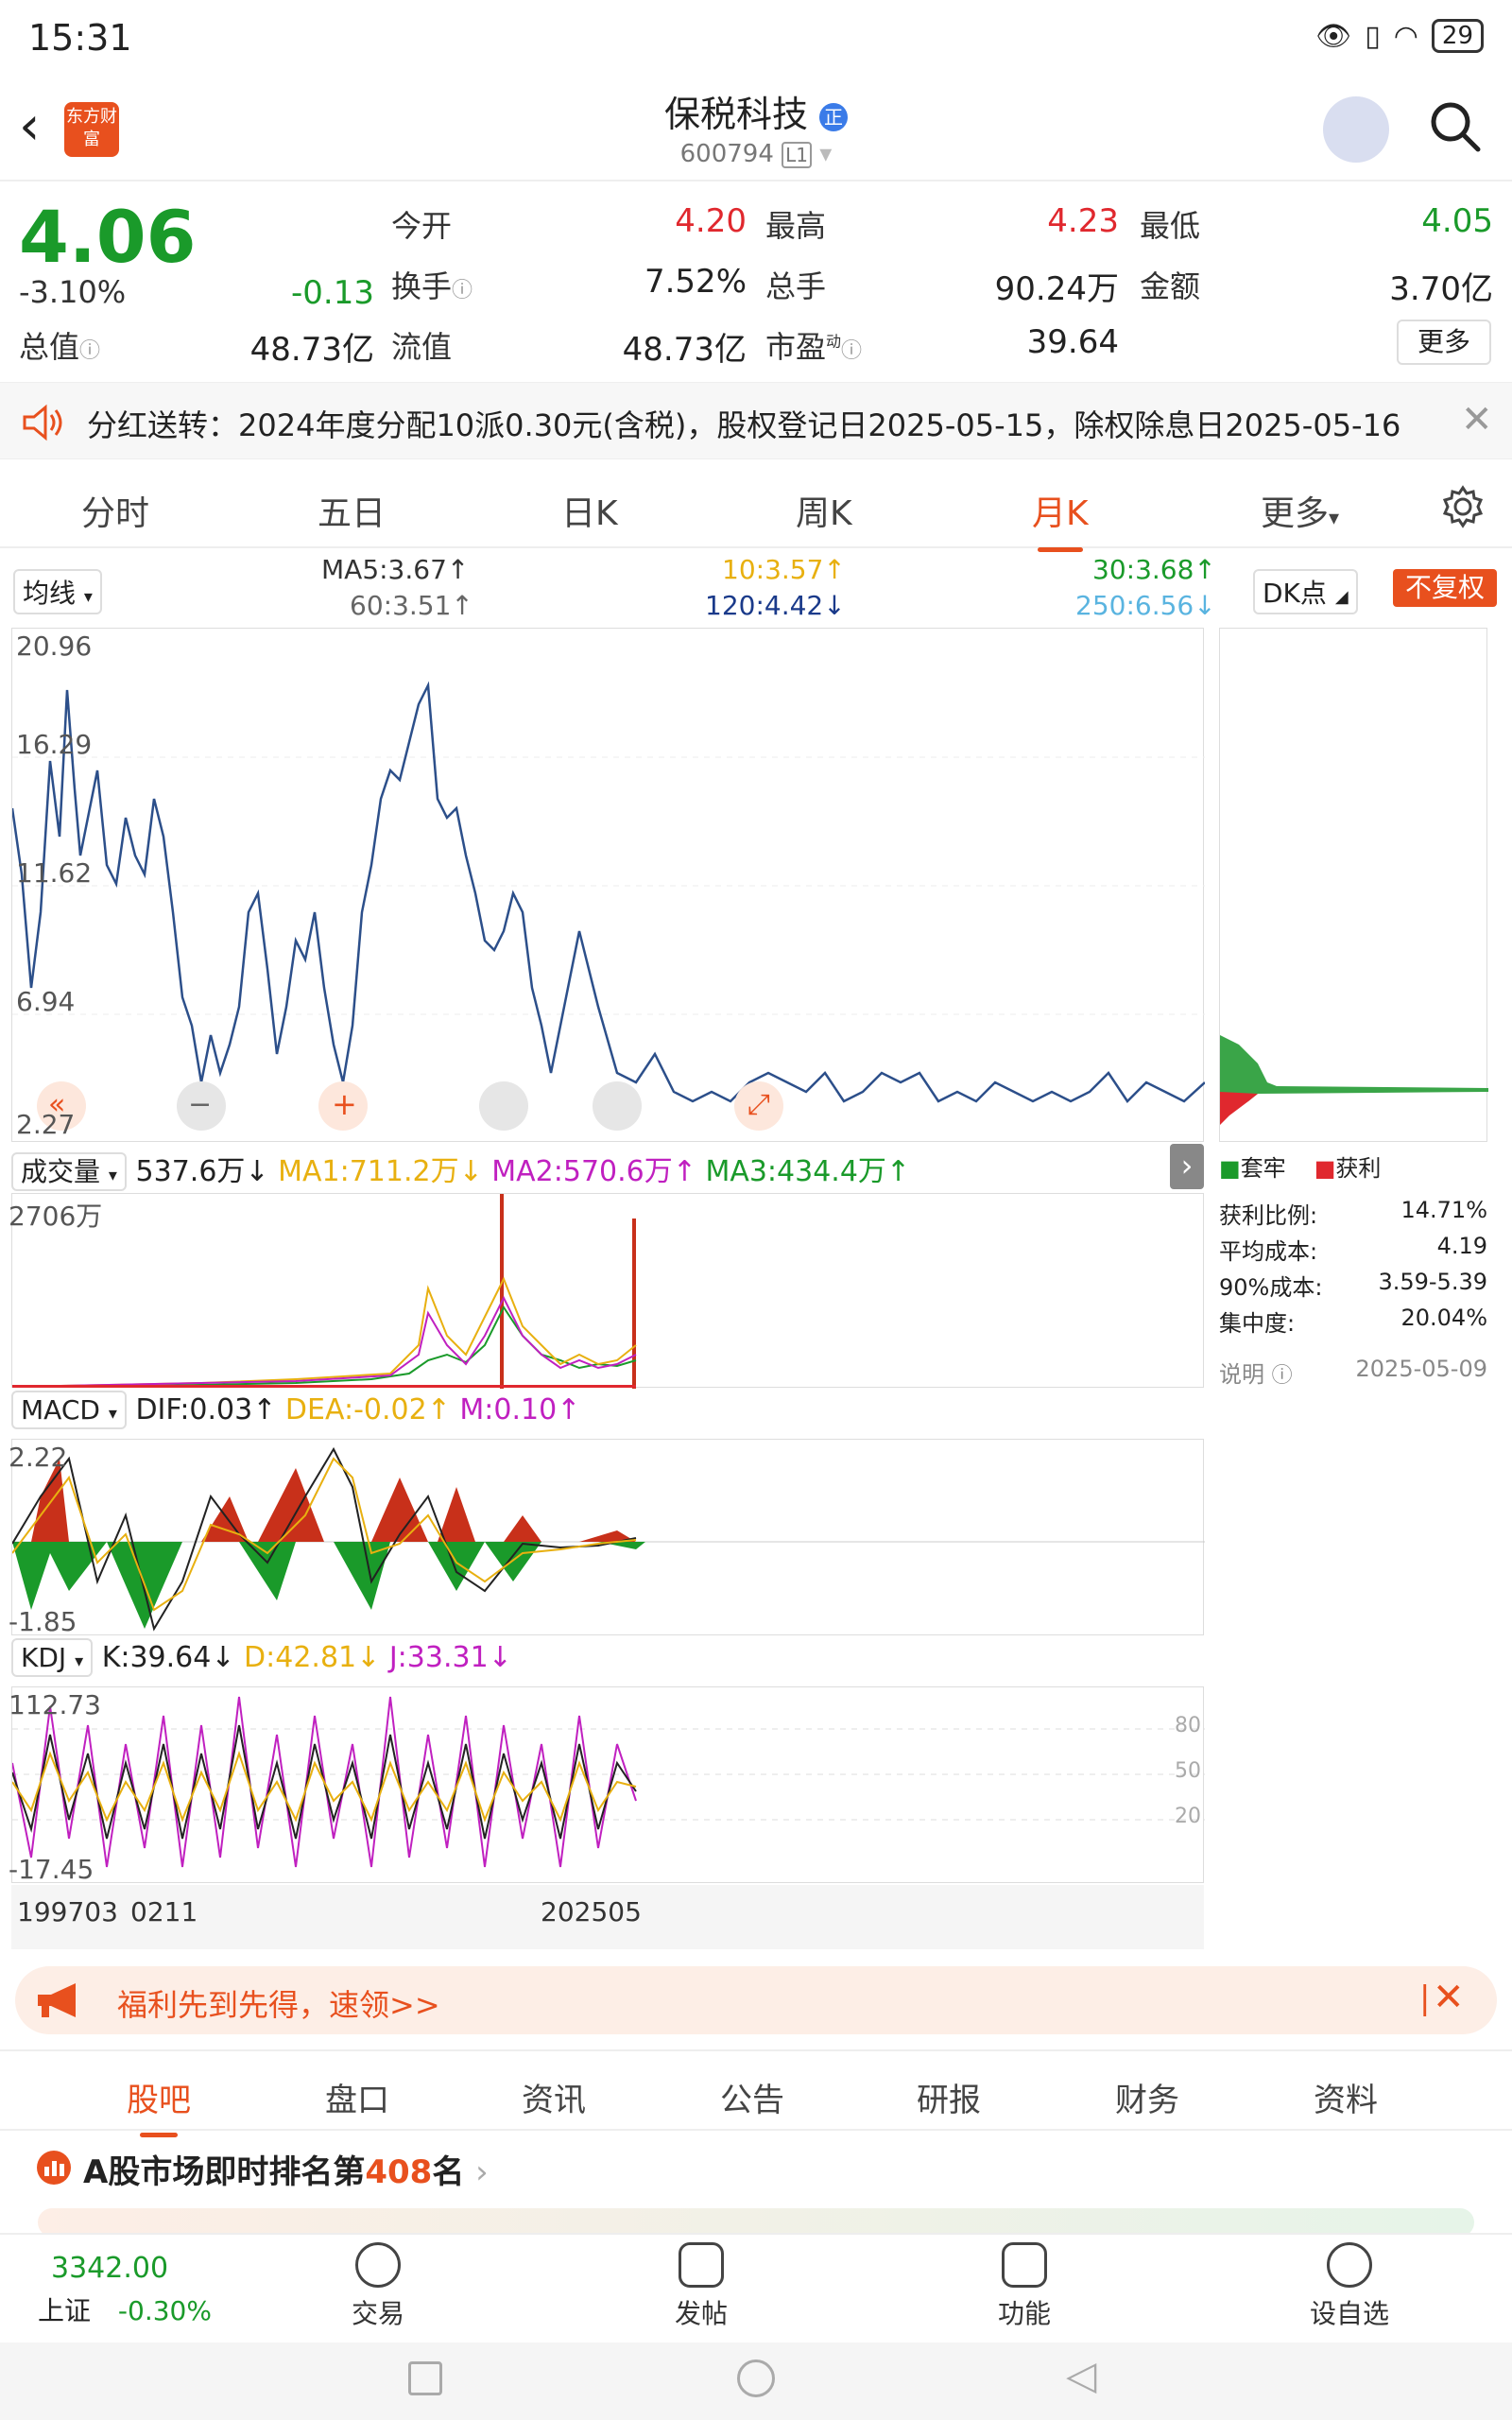  What do you see at coordinates (701, 2287) in the screenshot?
I see `post-button: 发帖` at bounding box center [701, 2287].